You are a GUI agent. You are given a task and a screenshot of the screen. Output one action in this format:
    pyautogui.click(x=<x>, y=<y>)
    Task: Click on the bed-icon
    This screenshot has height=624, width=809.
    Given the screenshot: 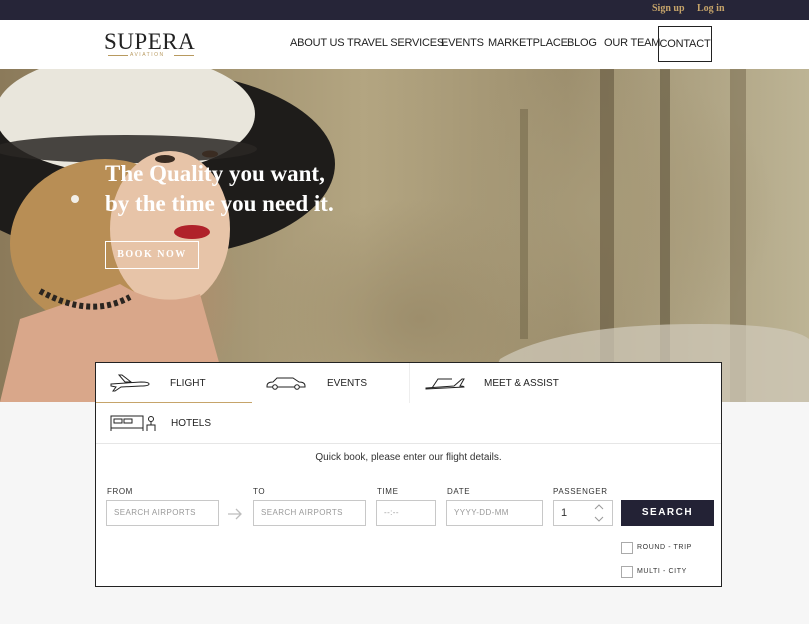 What is the action you would take?
    pyautogui.click(x=133, y=423)
    